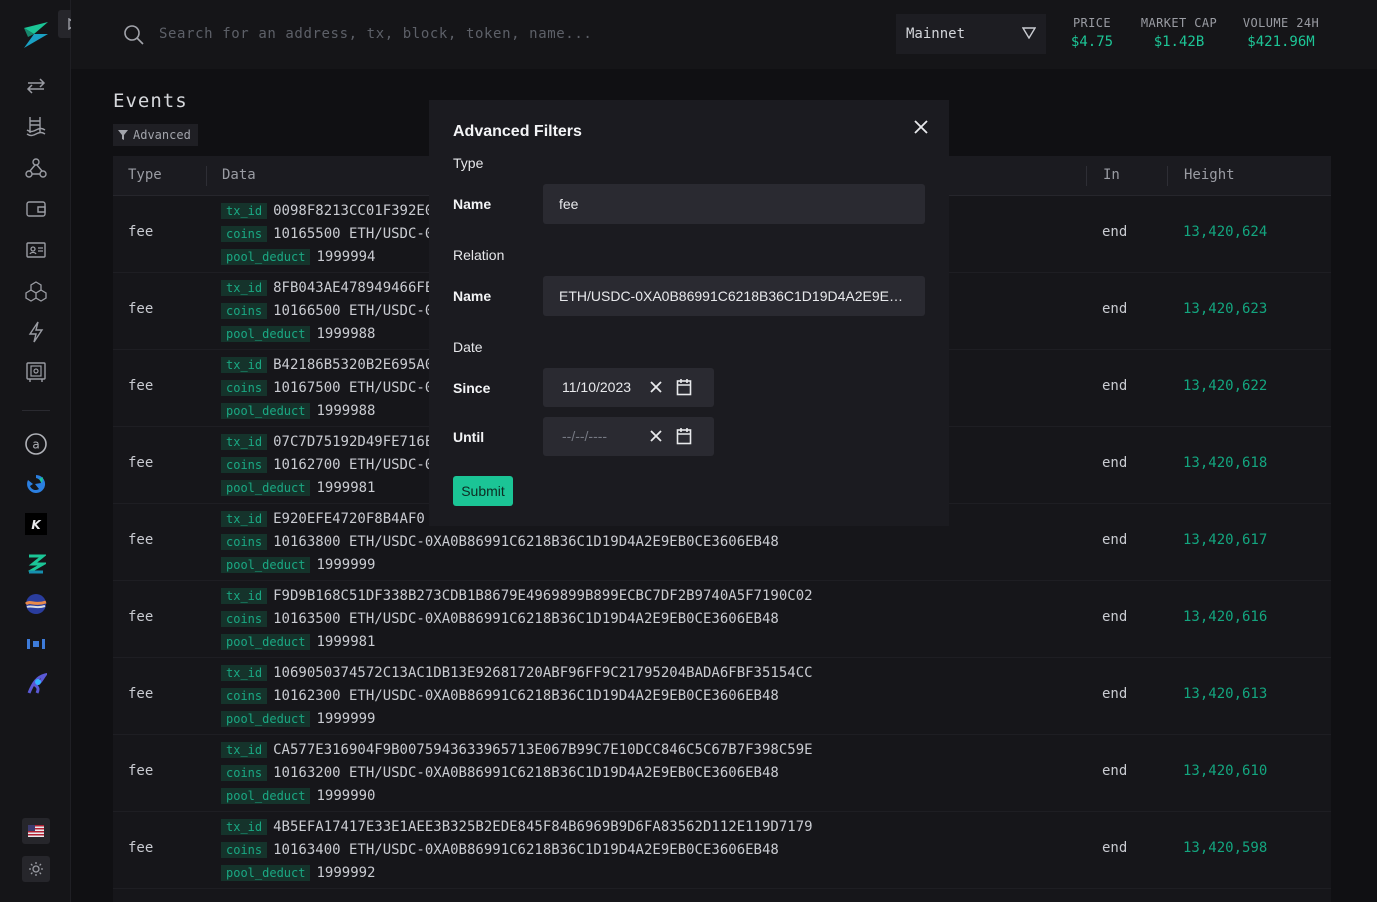  I want to click on tx-id-value: 07C7D75192D49FE716E, so click(353, 442).